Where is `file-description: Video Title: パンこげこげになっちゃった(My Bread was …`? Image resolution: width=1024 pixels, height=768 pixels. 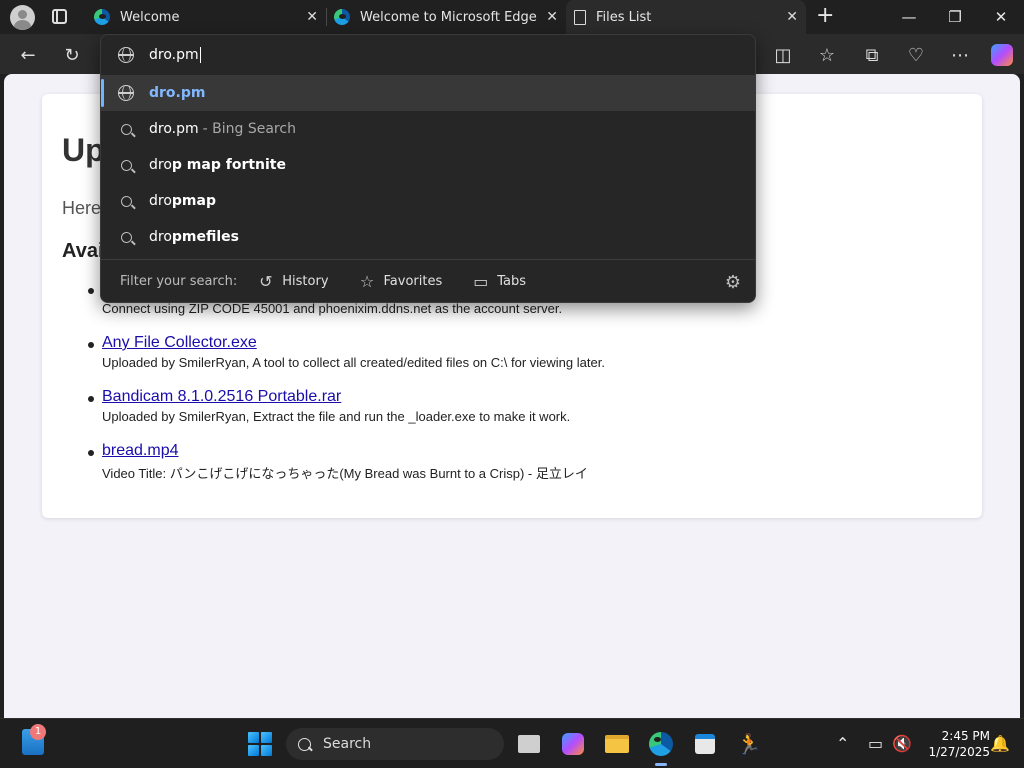
file-description: Video Title: パンこげこげになっちゃった(My Bread was … is located at coordinates (345, 473).